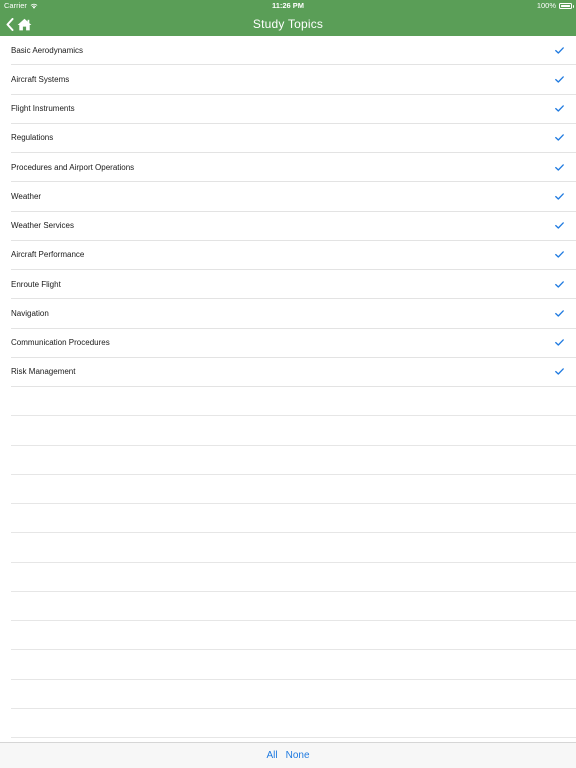 The height and width of the screenshot is (768, 576). What do you see at coordinates (42, 226) in the screenshot?
I see `topic-label: Weather Services` at bounding box center [42, 226].